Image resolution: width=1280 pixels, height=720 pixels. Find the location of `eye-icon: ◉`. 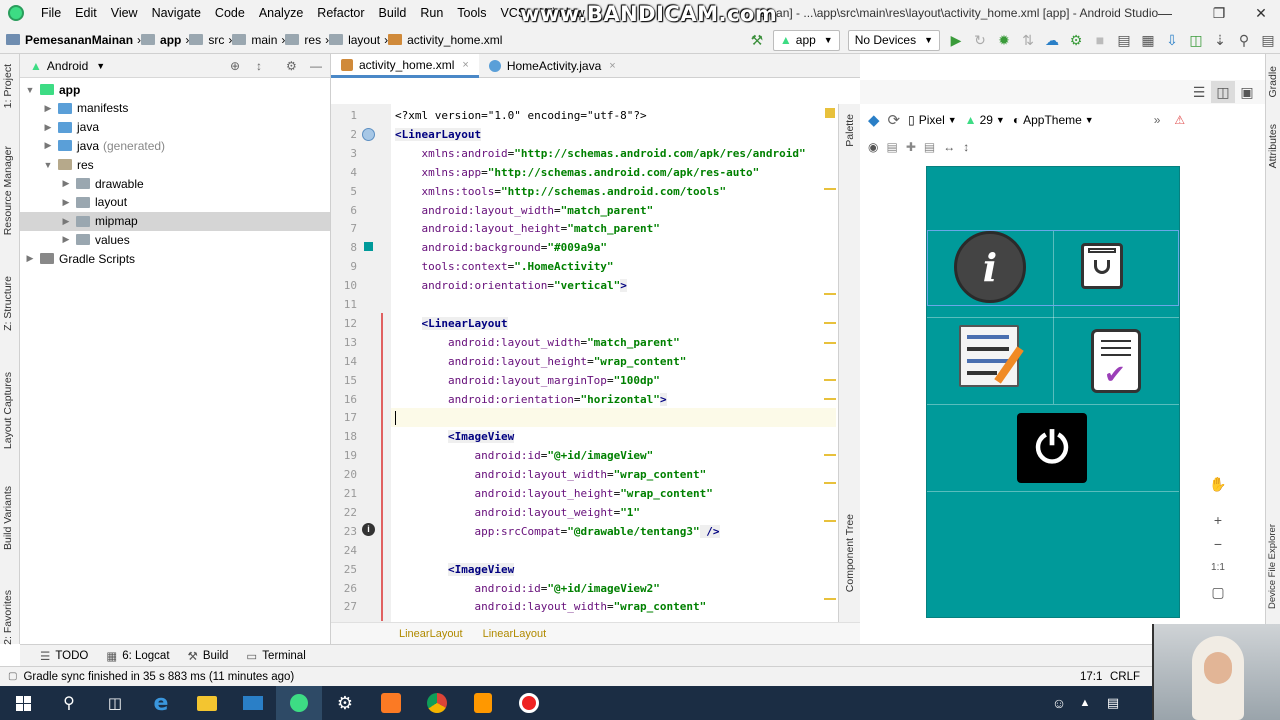

eye-icon: ◉ is located at coordinates (873, 147).